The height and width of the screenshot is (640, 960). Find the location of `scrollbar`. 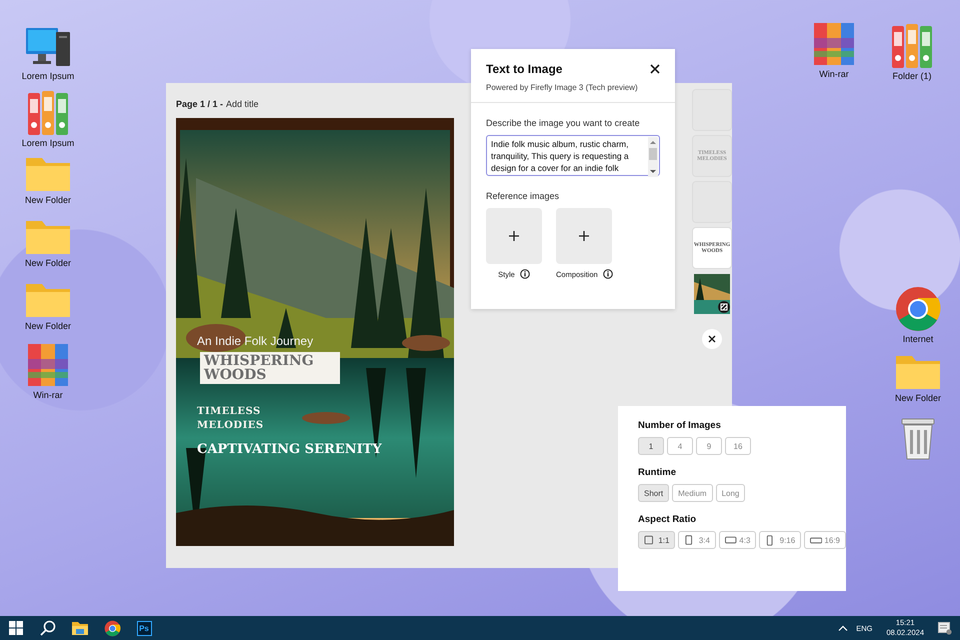

scrollbar is located at coordinates (653, 157).